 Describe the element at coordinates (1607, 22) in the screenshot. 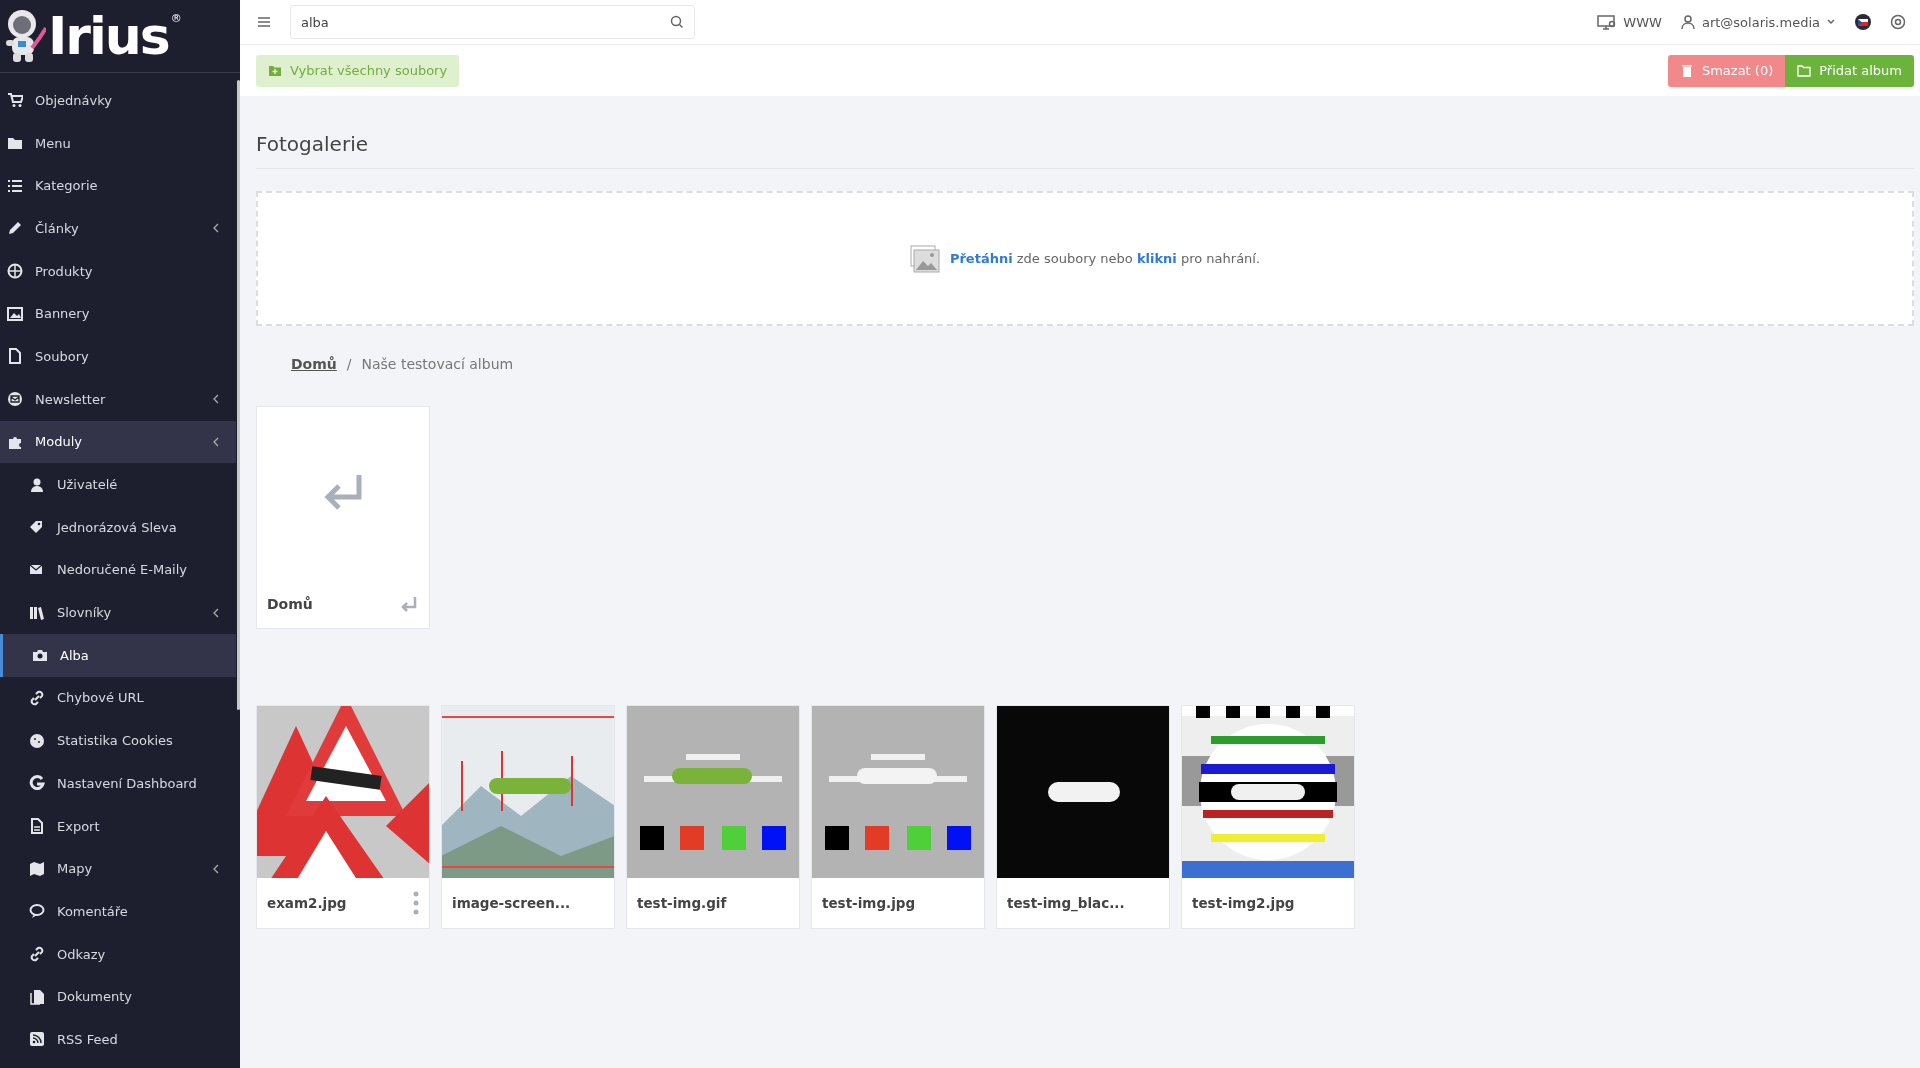

I see `monitor-icon` at that location.